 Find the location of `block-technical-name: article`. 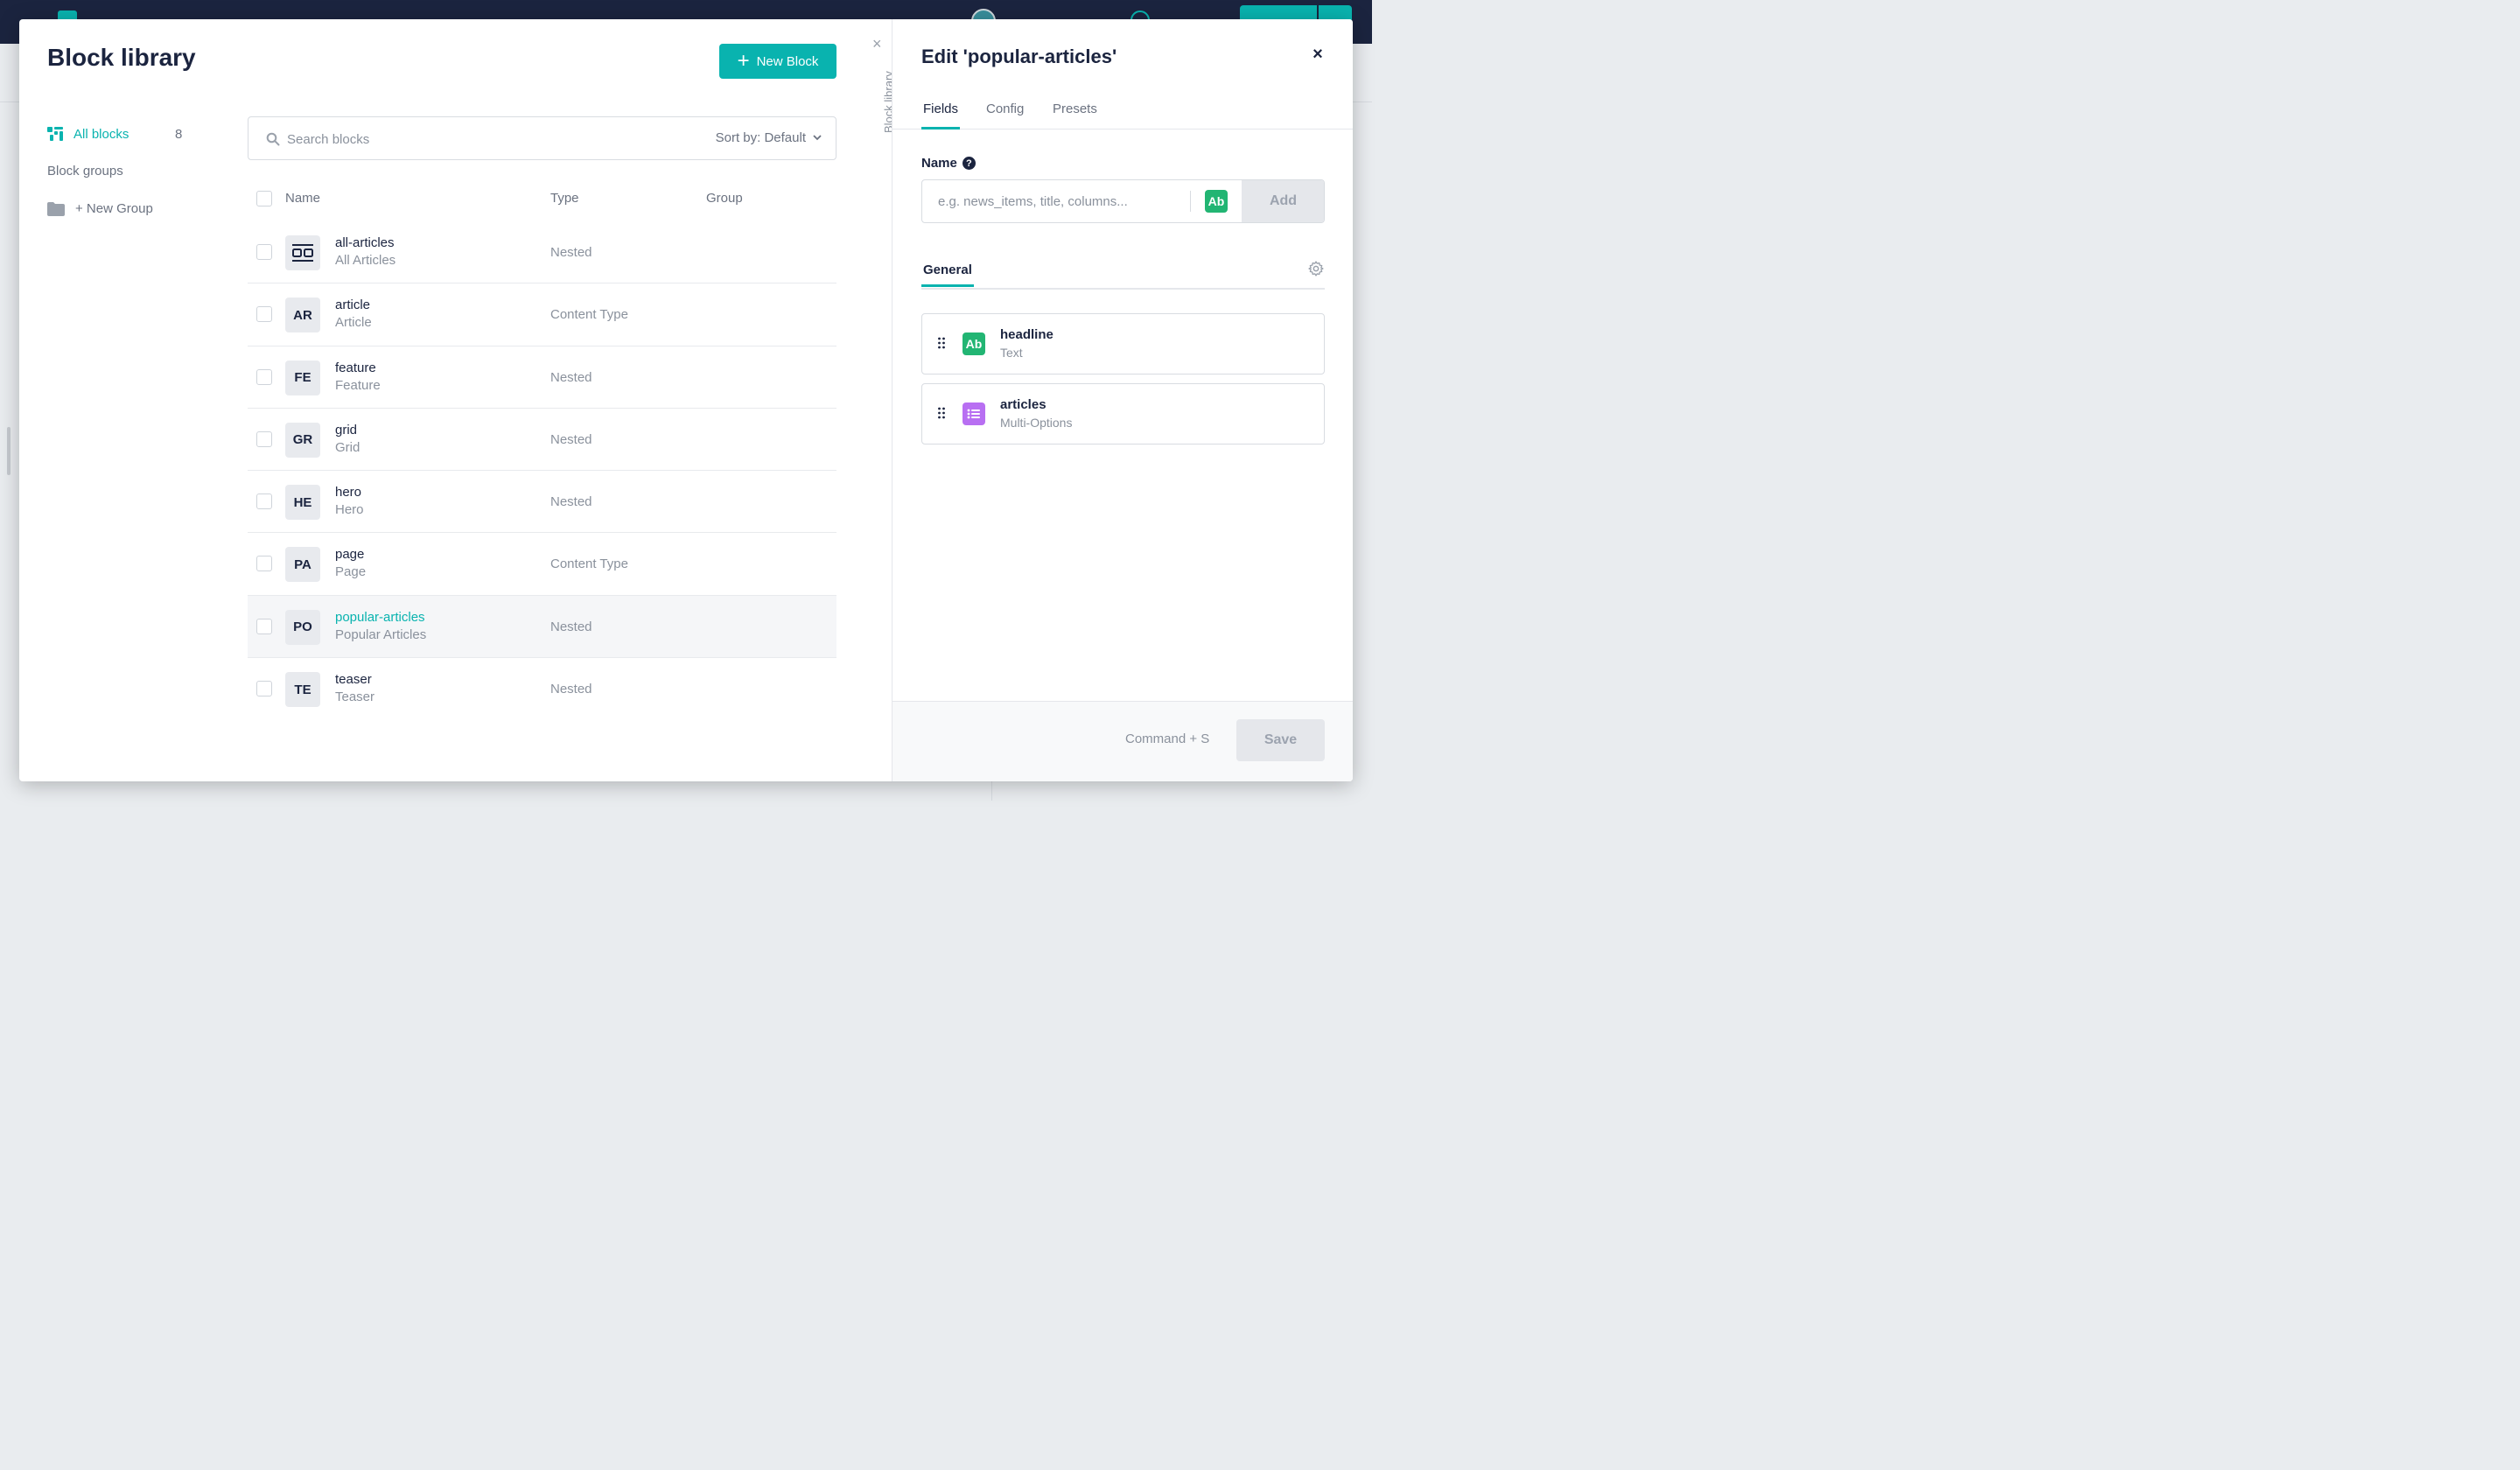

block-technical-name: article is located at coordinates (353, 305).